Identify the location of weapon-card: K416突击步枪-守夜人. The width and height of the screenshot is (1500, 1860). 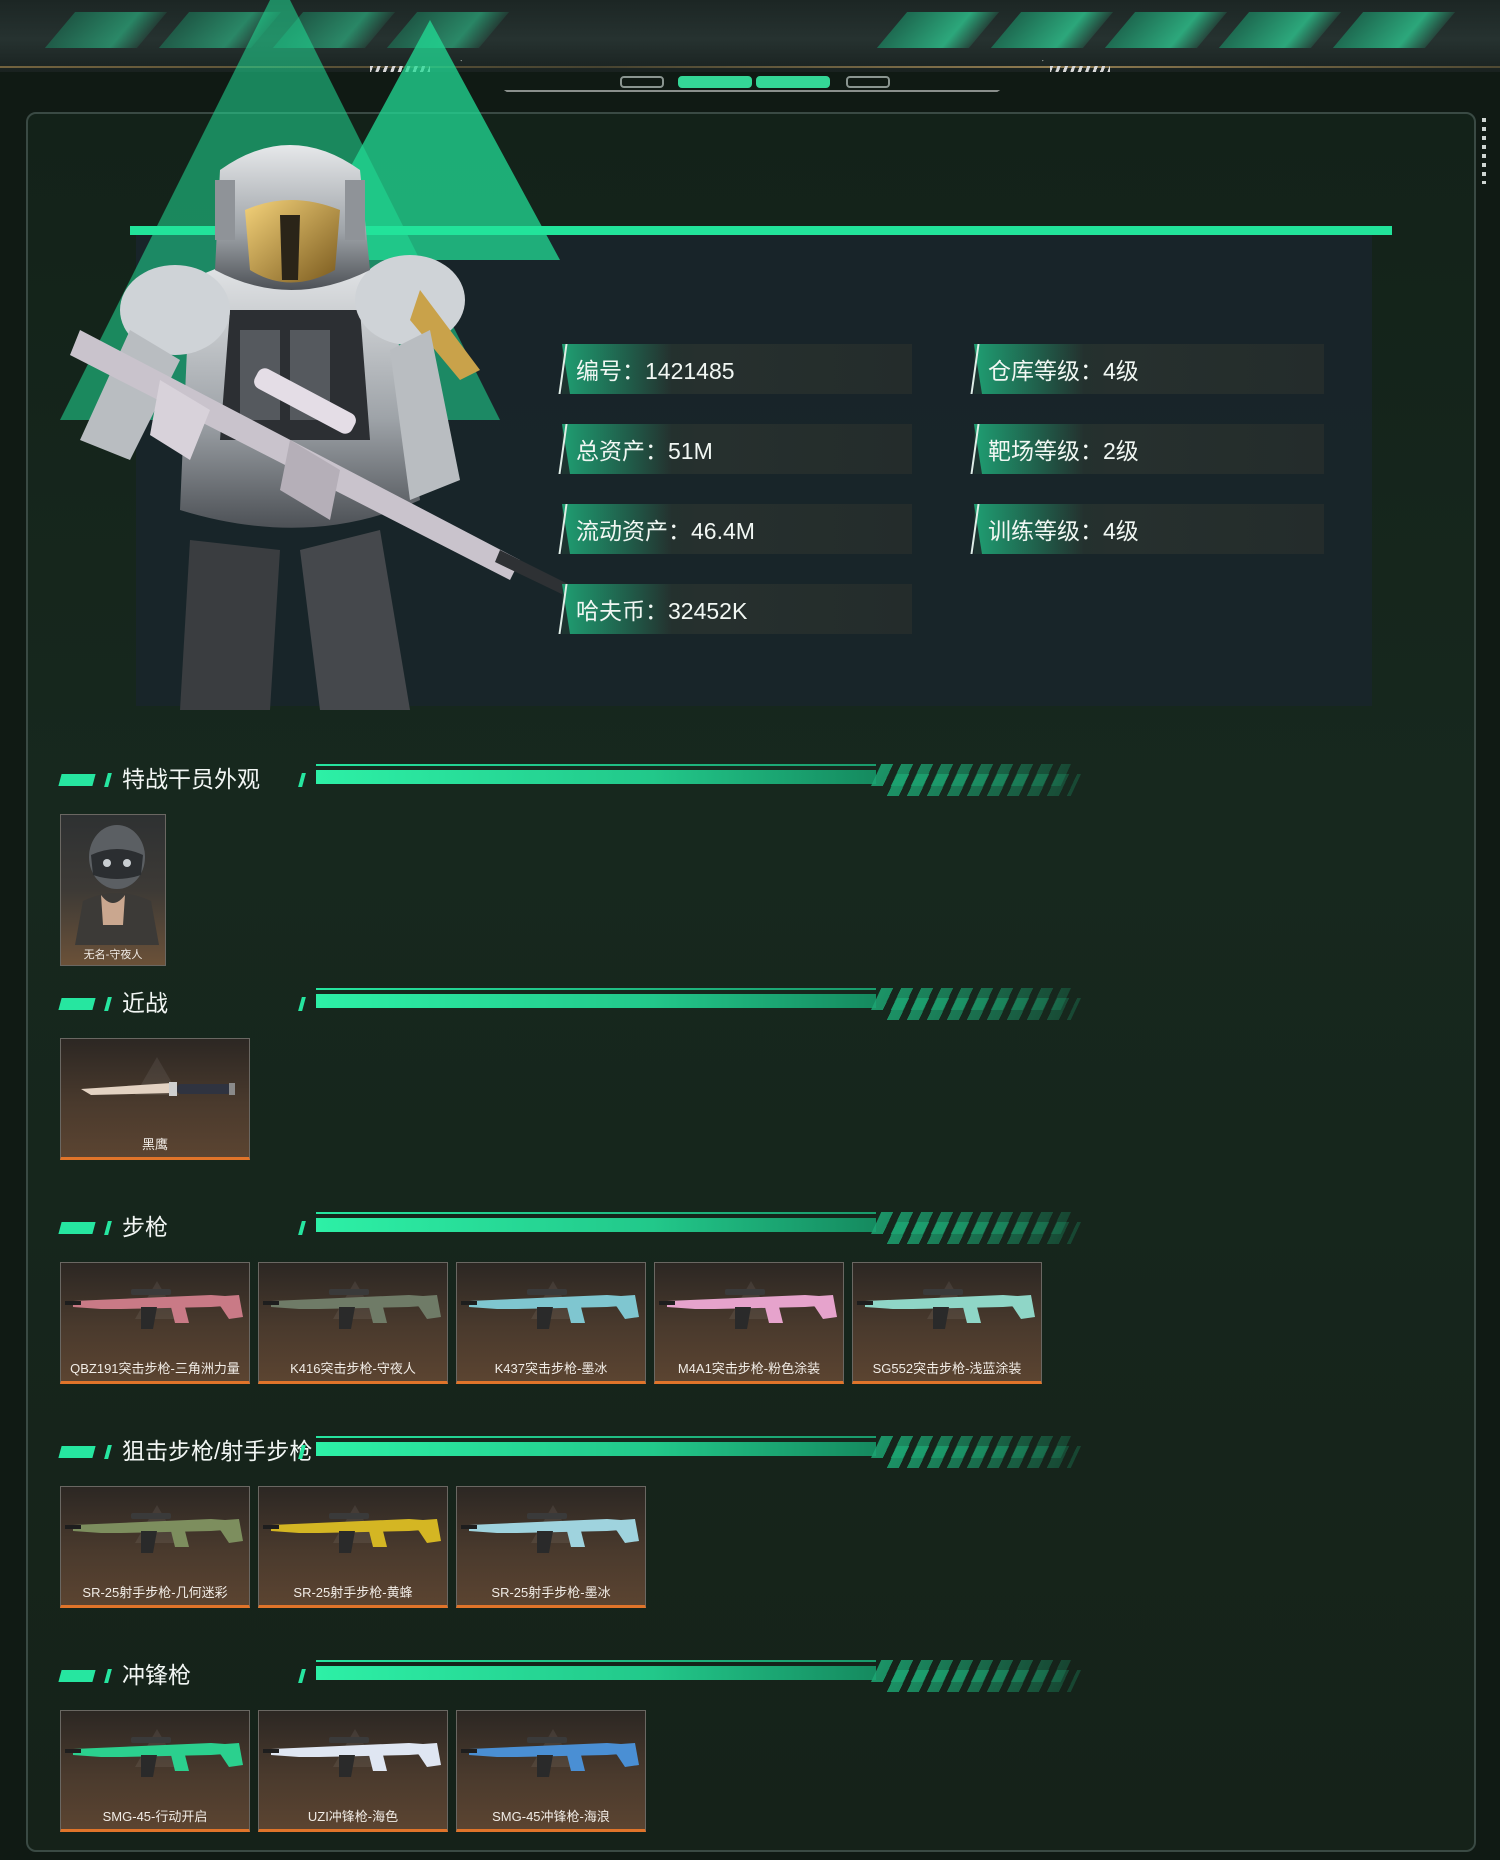
(353, 1323).